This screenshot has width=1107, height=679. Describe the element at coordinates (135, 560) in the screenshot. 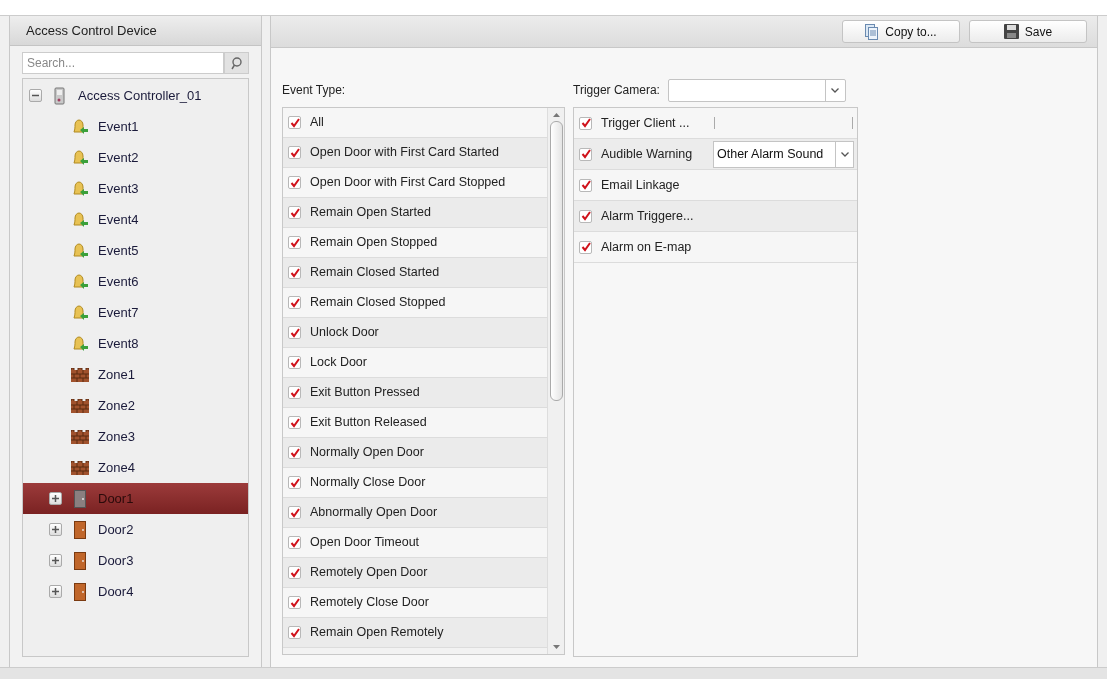

I see `tree-item: Door3` at that location.